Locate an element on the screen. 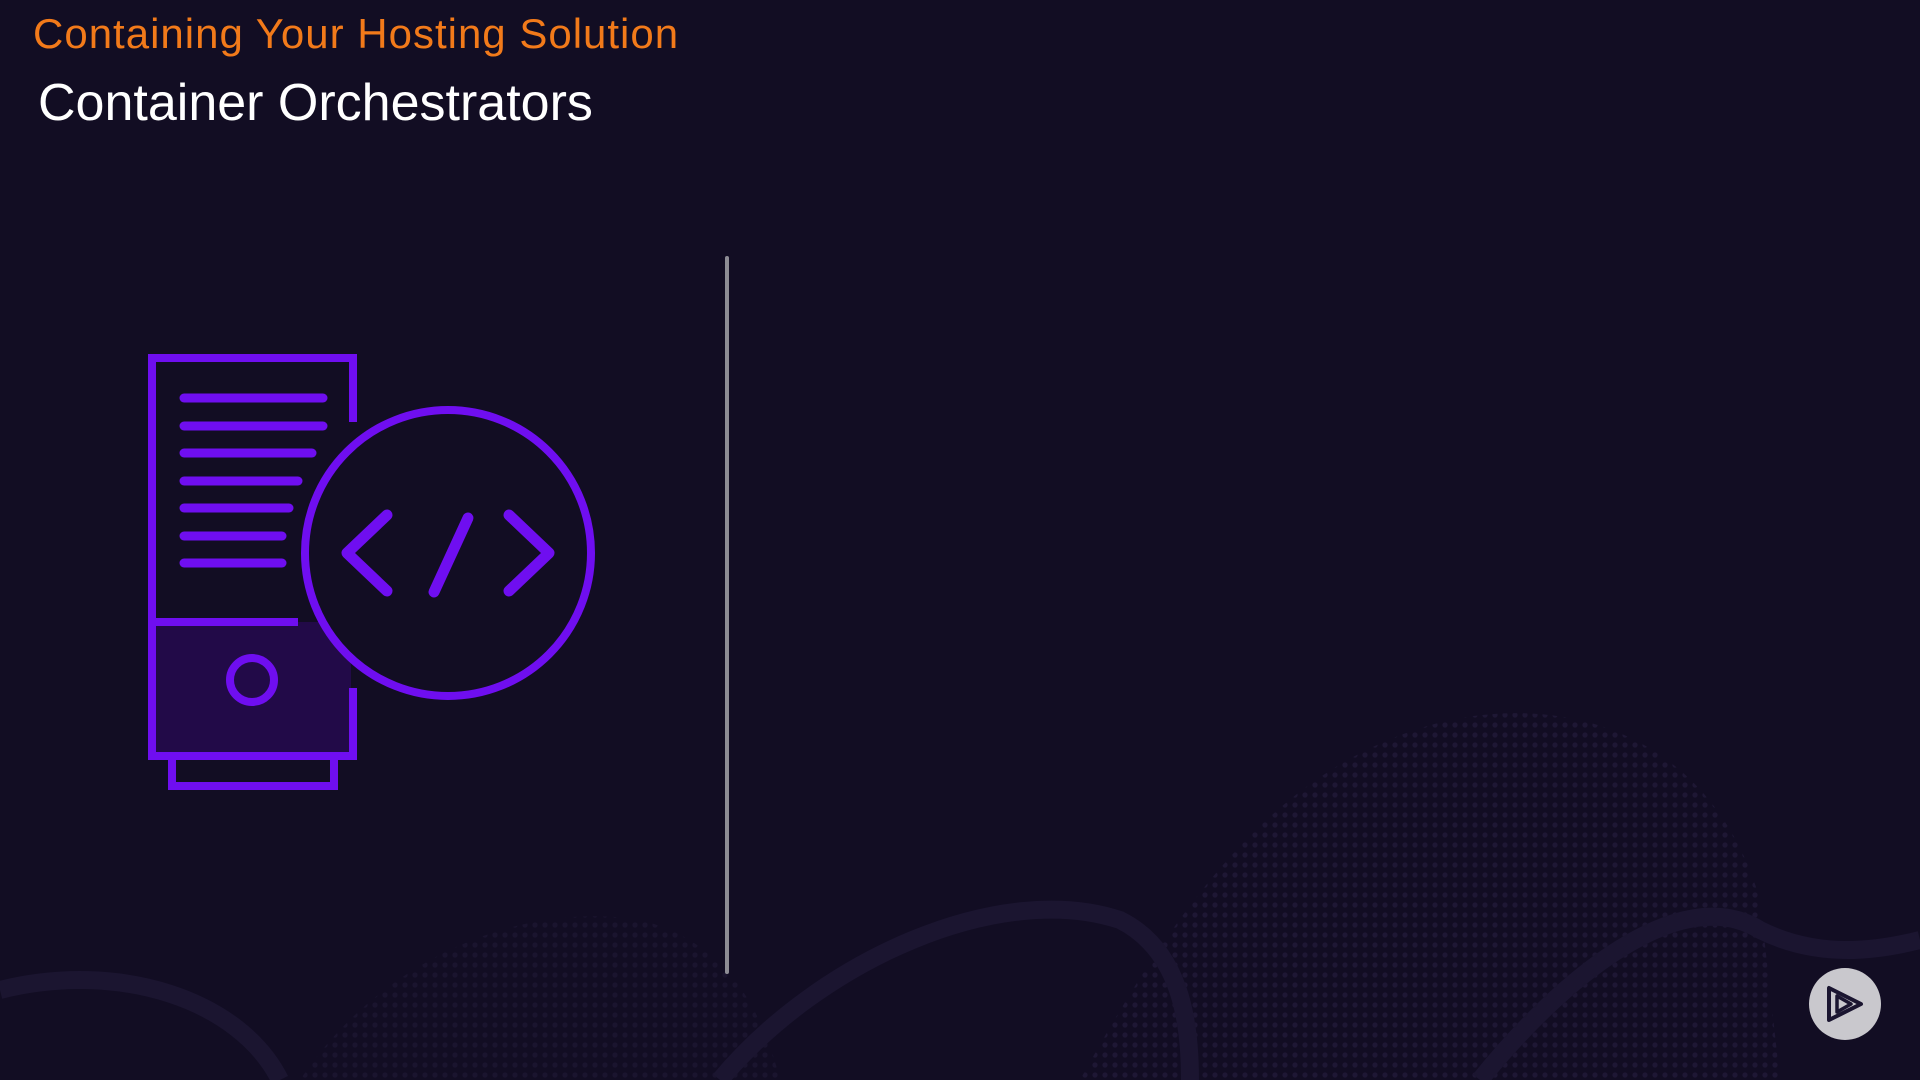 This screenshot has height=1080, width=1920. server-code-icon is located at coordinates (371, 572).